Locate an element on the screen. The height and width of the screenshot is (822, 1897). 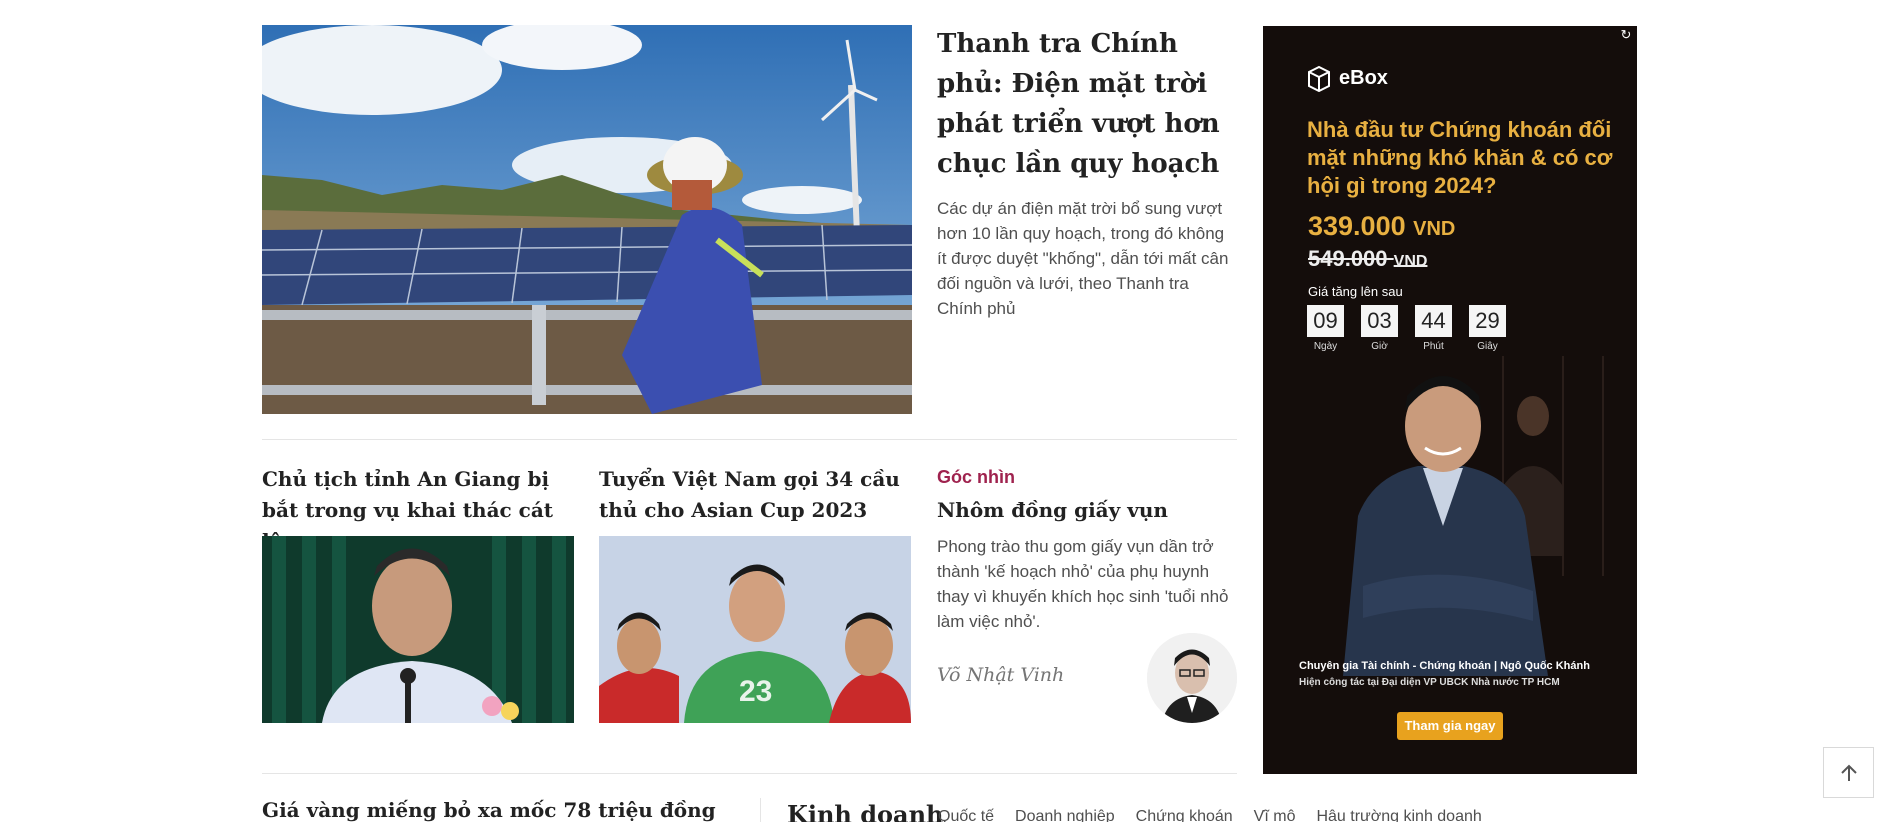
countdown-days: 09 Ngày is located at coordinates (1325, 328).